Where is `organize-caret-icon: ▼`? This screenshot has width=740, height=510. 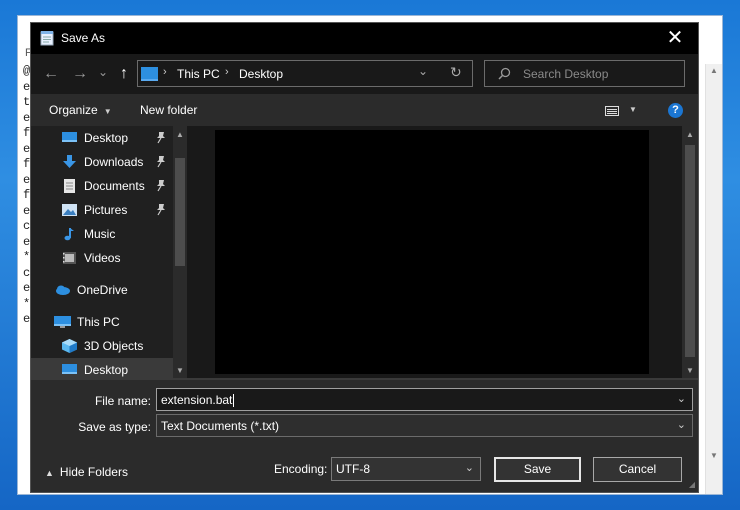 organize-caret-icon: ▼ is located at coordinates (108, 111).